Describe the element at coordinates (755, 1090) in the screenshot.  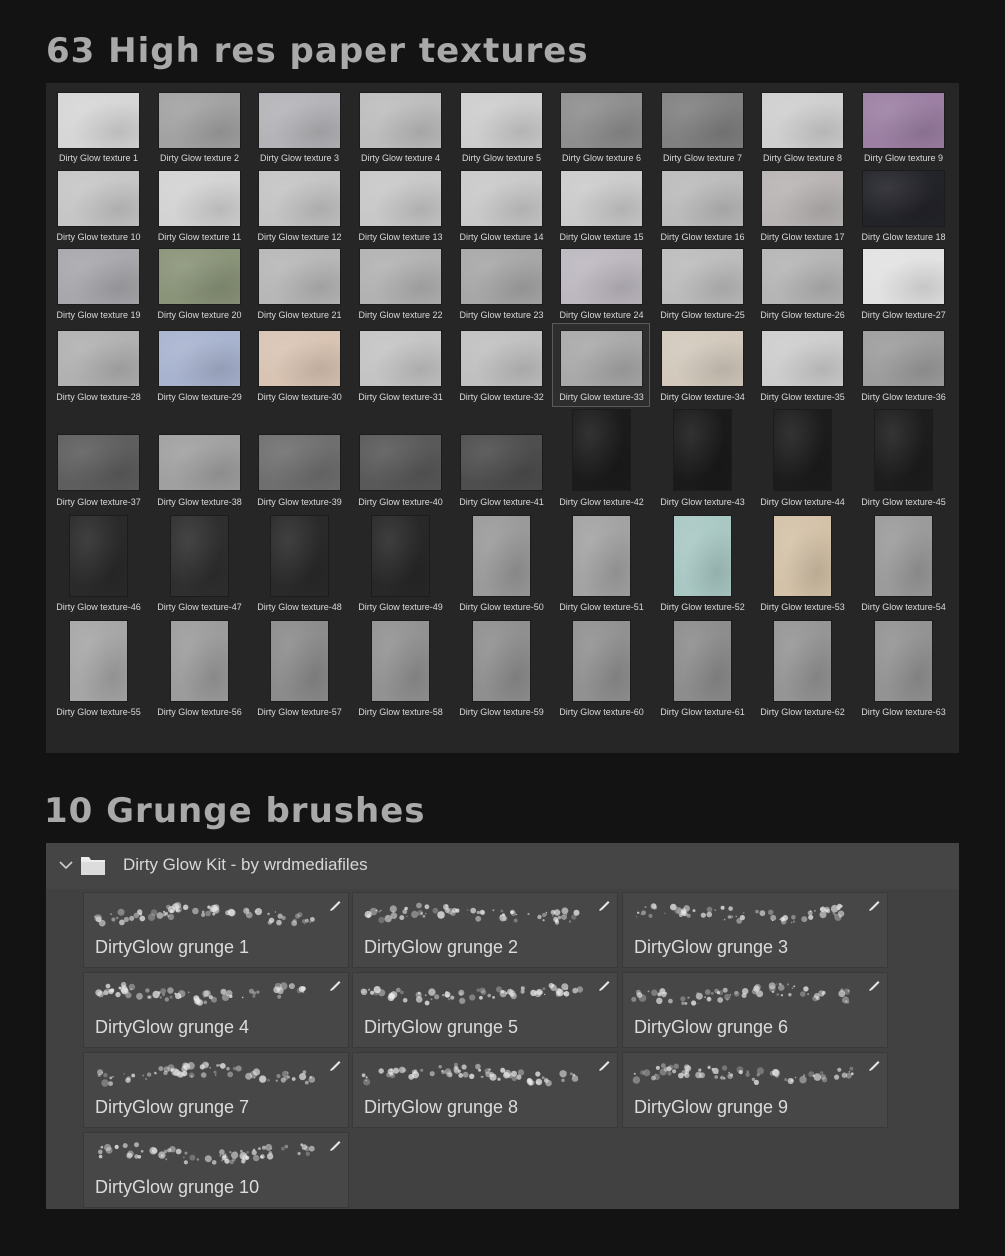
I see `brush-item: DirtyGlow grunge 9` at that location.